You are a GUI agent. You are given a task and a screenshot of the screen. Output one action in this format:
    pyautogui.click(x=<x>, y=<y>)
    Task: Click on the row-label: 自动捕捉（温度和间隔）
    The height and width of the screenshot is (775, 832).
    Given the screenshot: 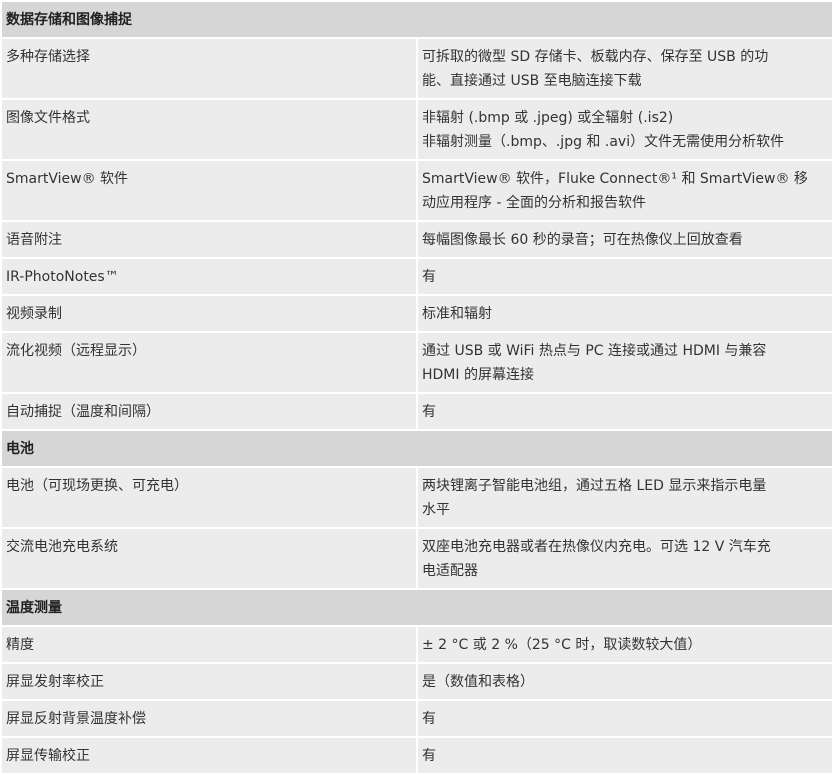 What is the action you would take?
    pyautogui.click(x=209, y=411)
    